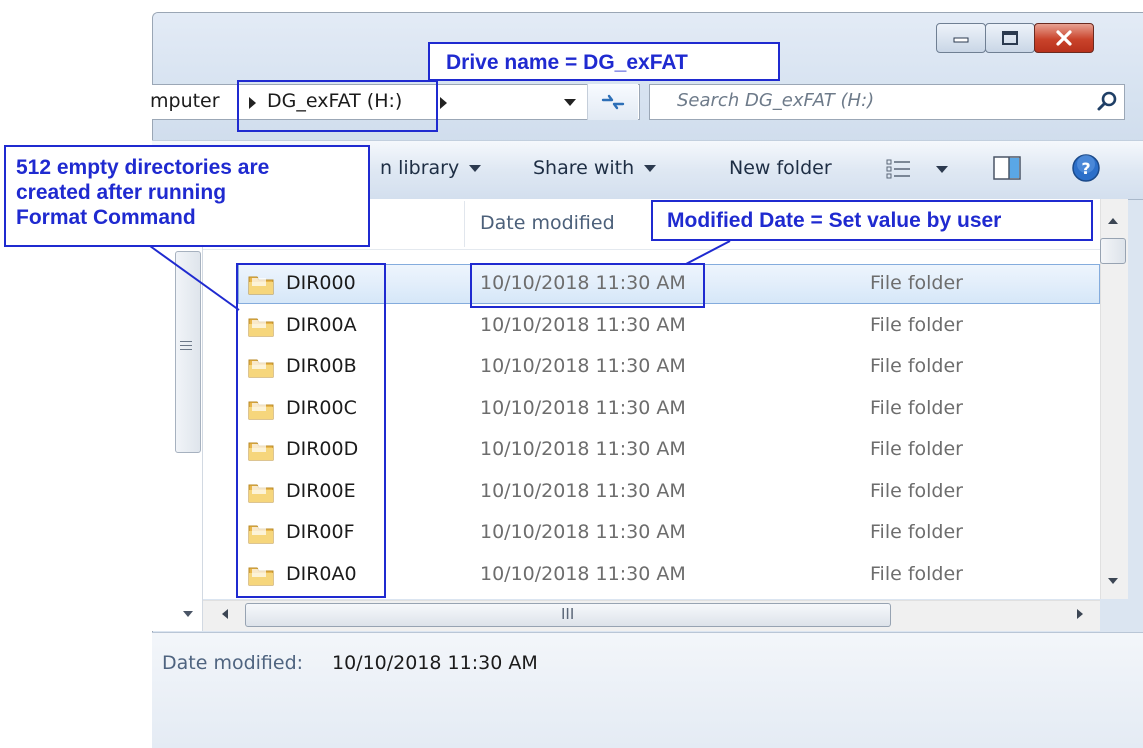 The width and height of the screenshot is (1143, 748). I want to click on share-with-label: Share with, so click(584, 168).